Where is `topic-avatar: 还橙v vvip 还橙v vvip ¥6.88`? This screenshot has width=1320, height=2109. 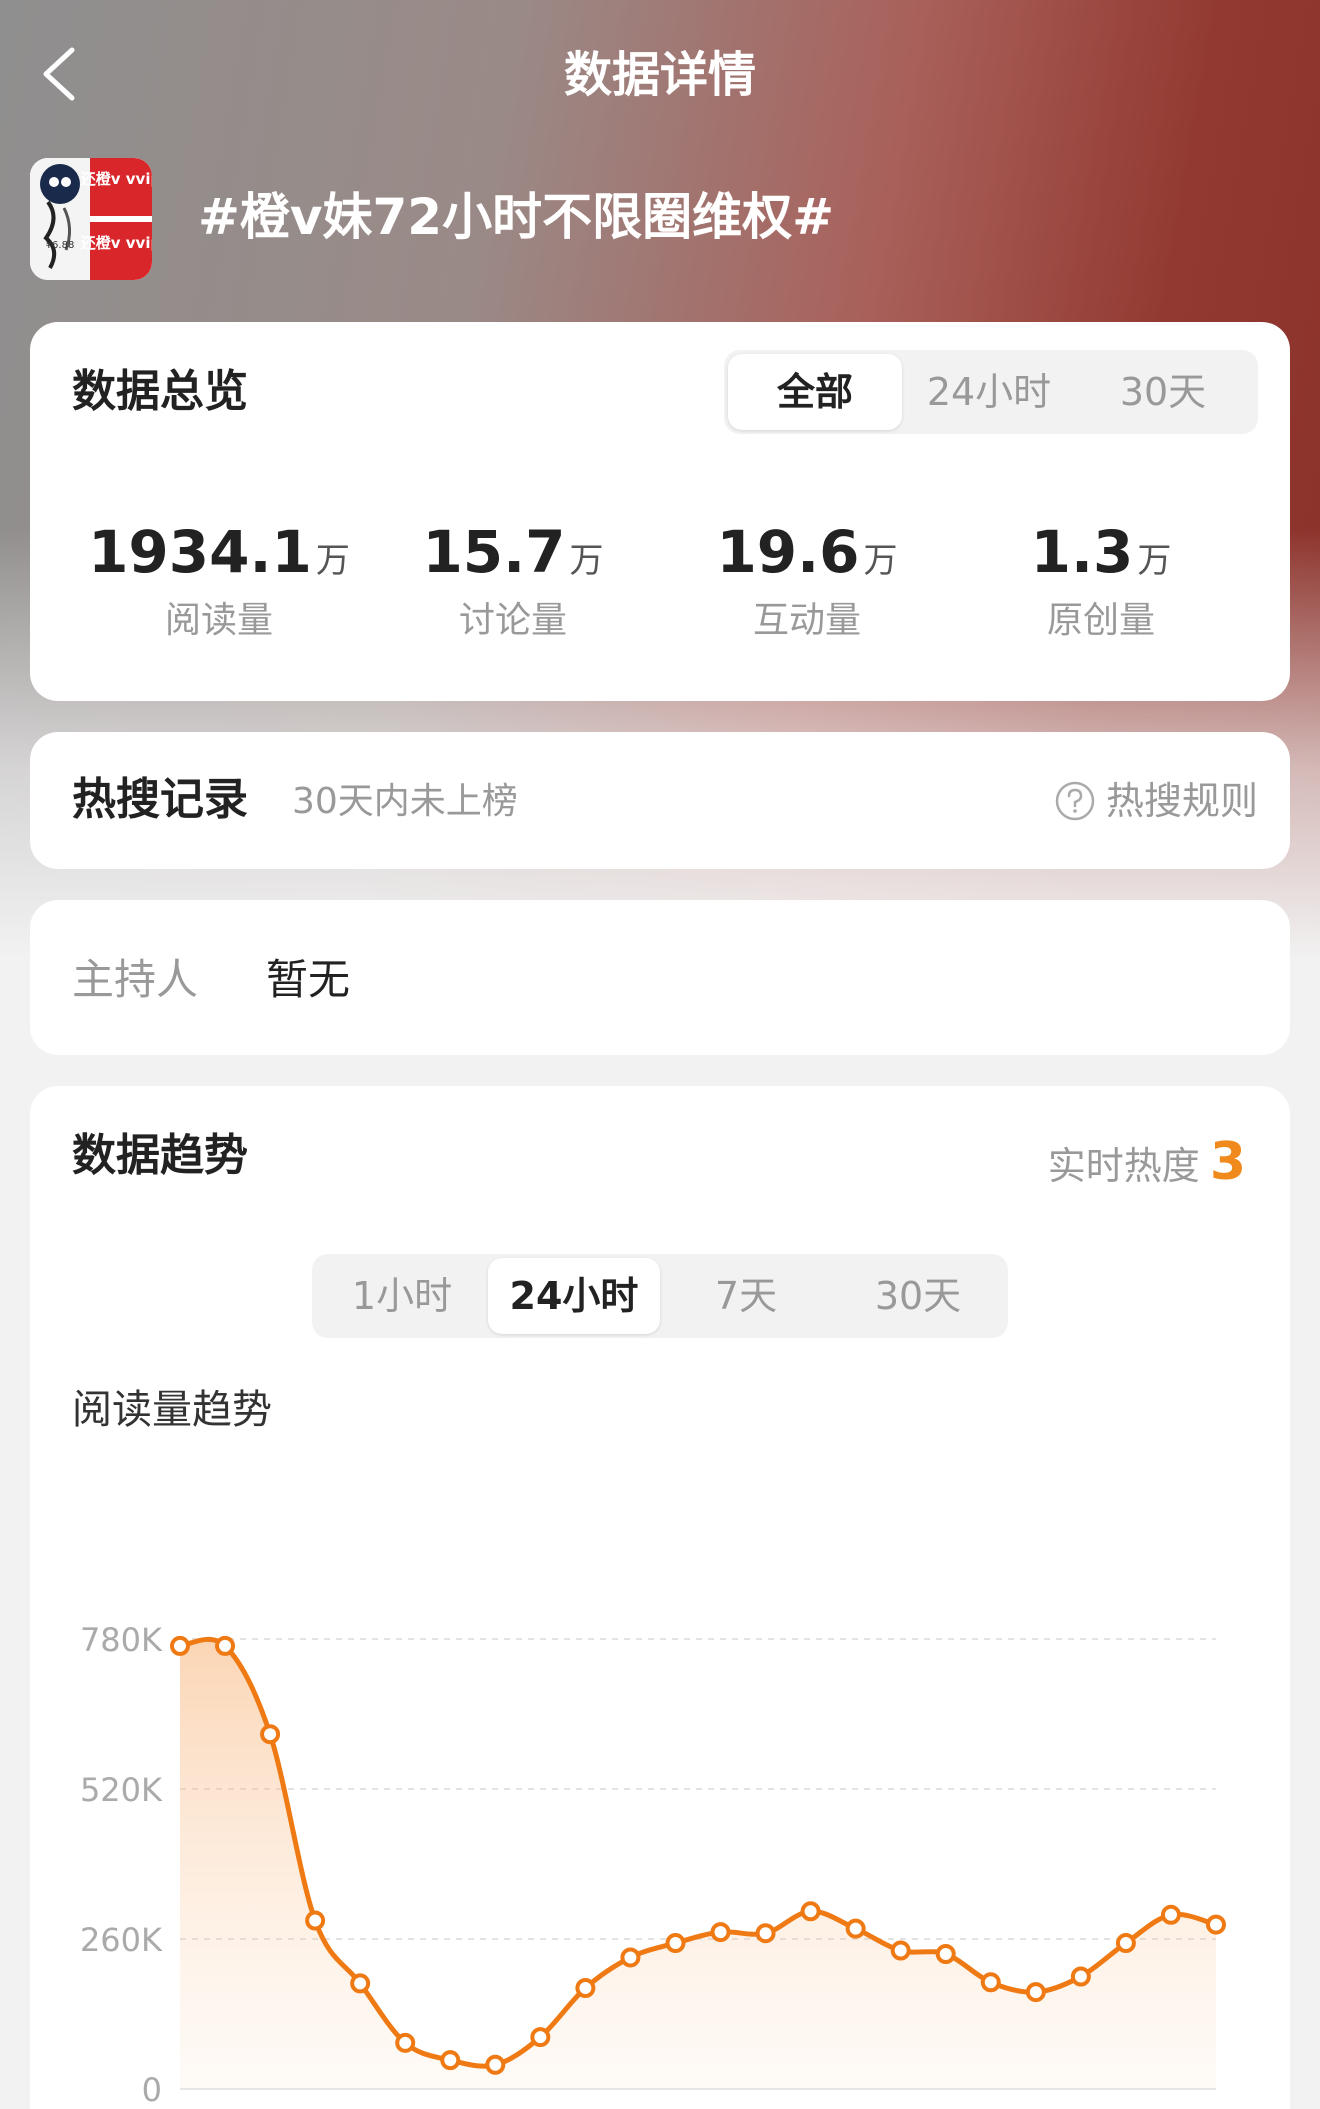 topic-avatar: 还橙v vvip 还橙v vvip ¥6.88 is located at coordinates (91, 219).